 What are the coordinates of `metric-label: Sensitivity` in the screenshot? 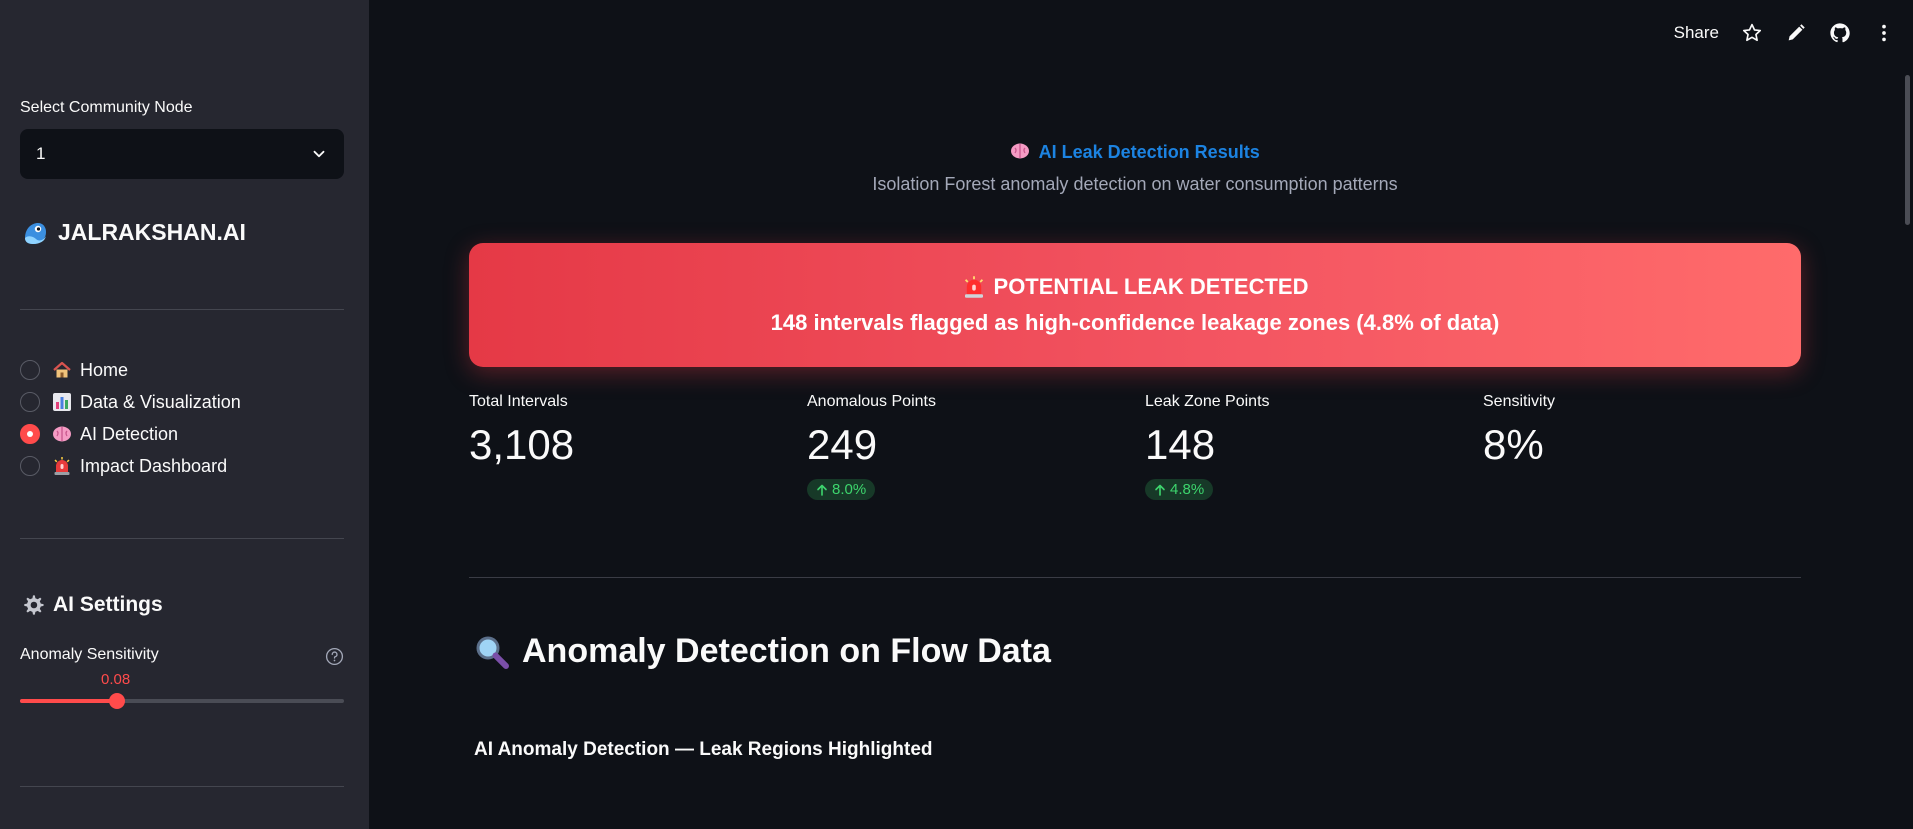 It's located at (1519, 401).